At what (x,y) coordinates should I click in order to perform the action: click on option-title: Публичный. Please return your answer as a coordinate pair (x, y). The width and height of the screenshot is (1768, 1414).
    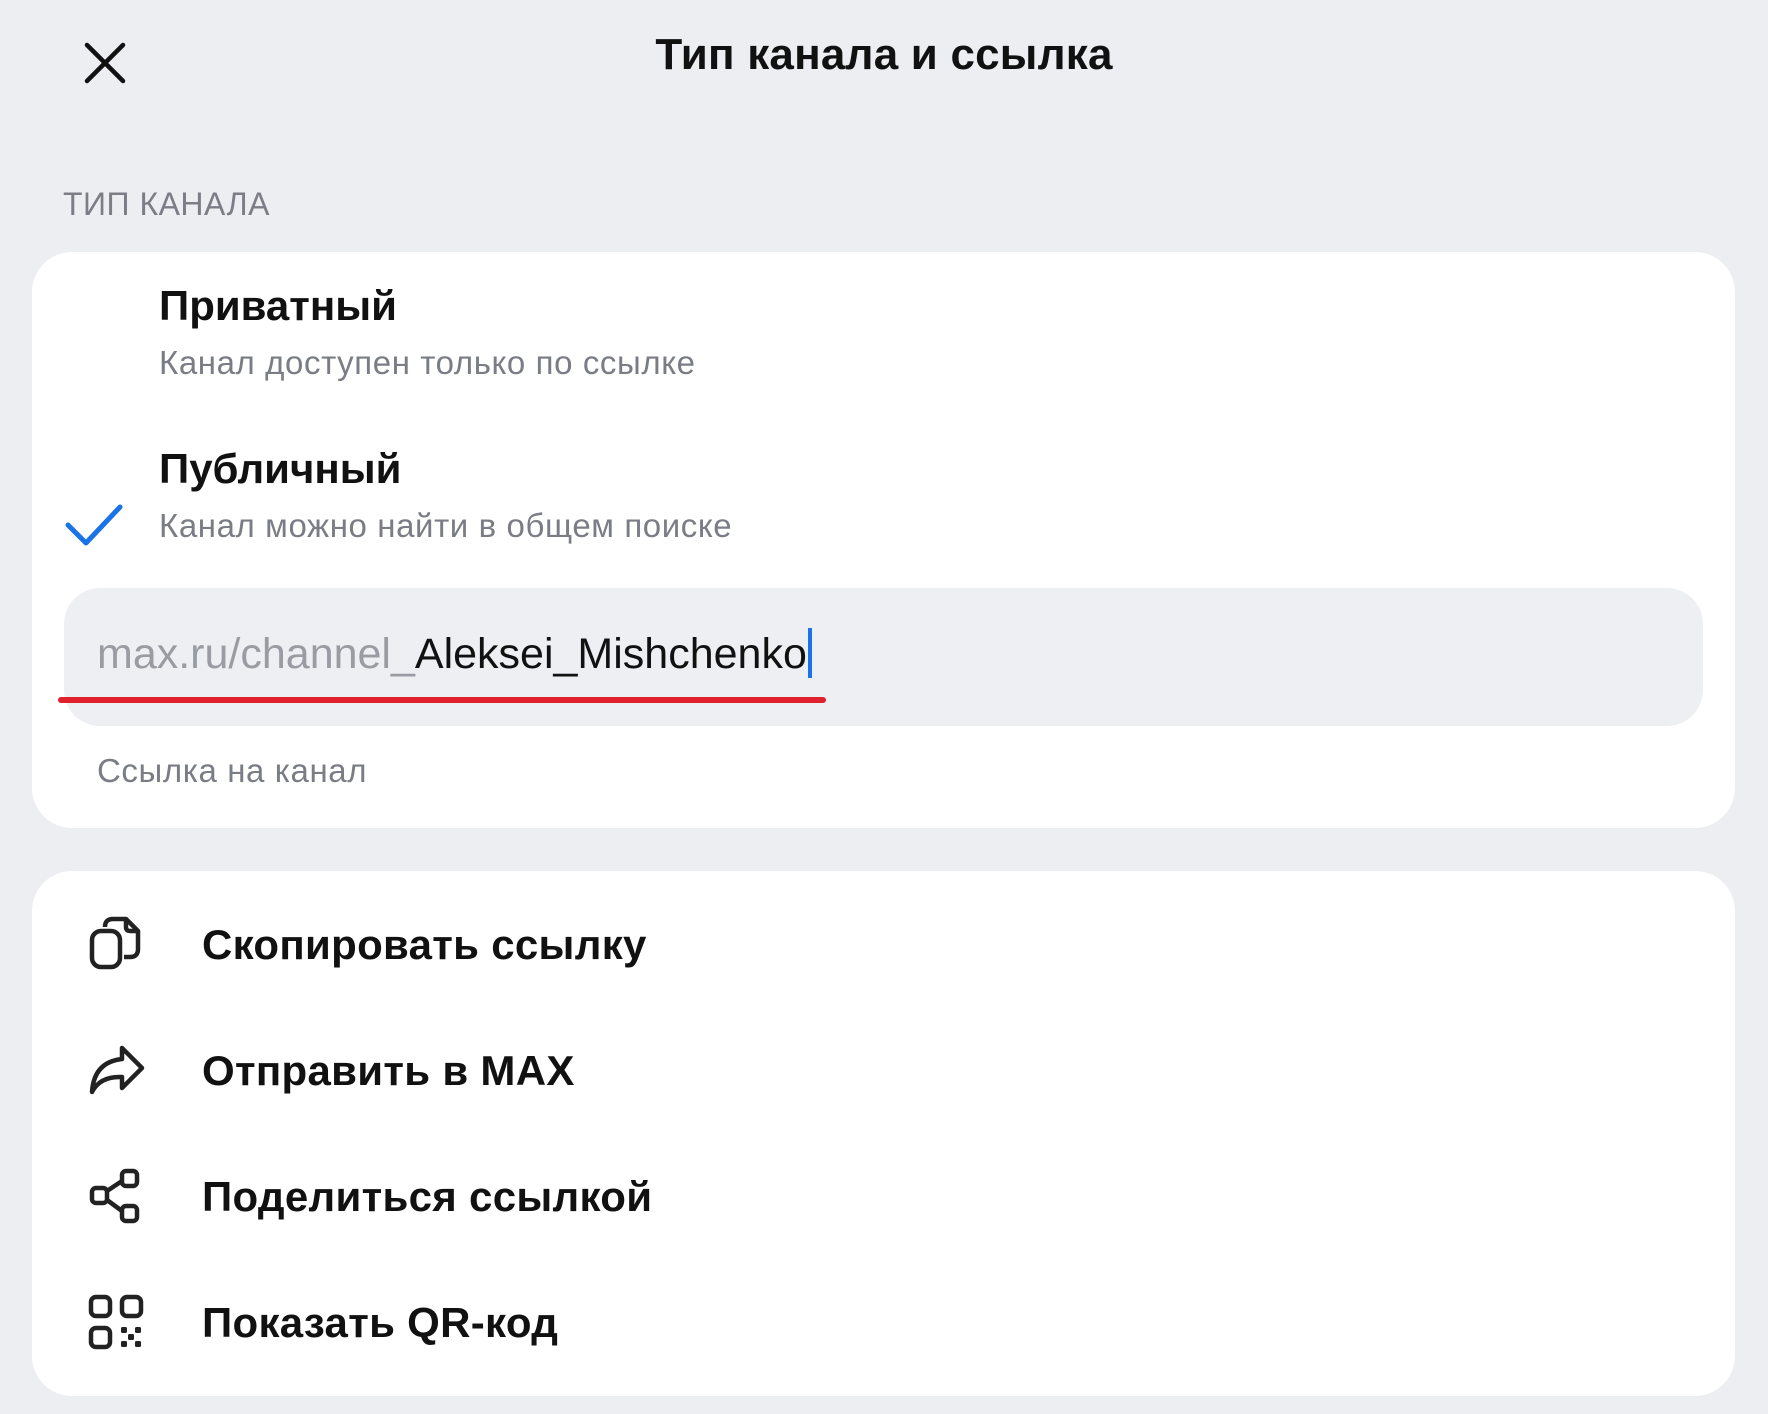
    Looking at the image, I should click on (280, 468).